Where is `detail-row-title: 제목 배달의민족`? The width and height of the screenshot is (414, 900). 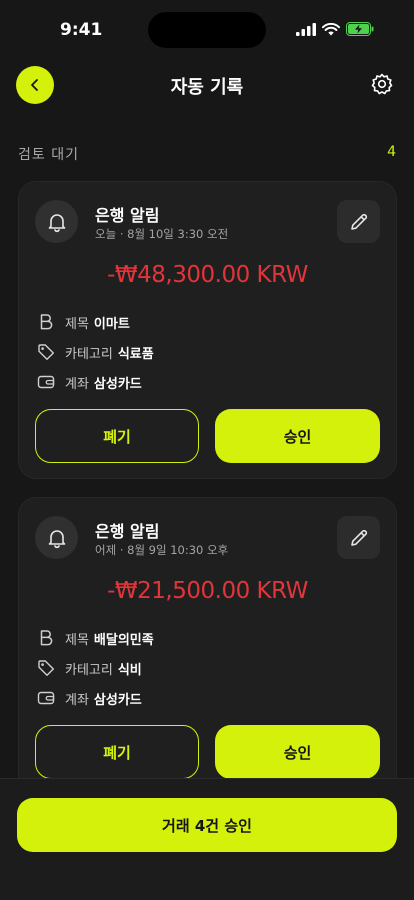 detail-row-title: 제목 배달의민족 is located at coordinates (95, 638).